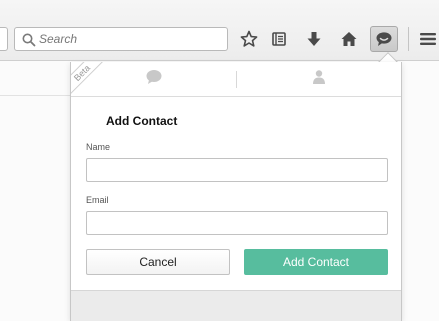 The height and width of the screenshot is (321, 439). Describe the element at coordinates (98, 147) in the screenshot. I see `name-label: Name` at that location.